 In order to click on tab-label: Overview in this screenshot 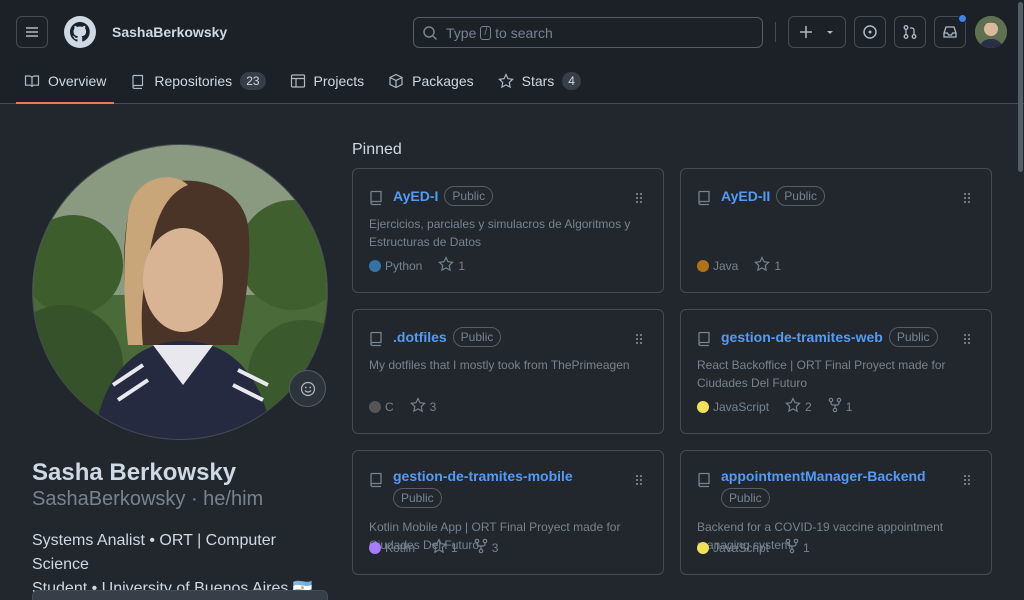, I will do `click(77, 81)`.